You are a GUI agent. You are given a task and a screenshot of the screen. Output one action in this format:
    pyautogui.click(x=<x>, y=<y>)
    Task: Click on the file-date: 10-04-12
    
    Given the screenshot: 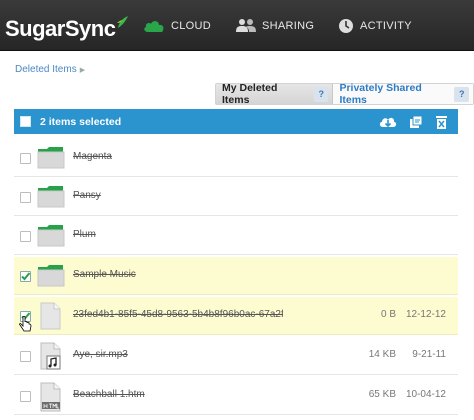 What is the action you would take?
    pyautogui.click(x=425, y=394)
    